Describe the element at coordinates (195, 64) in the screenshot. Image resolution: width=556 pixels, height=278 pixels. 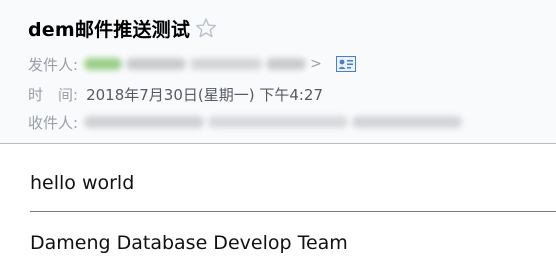
I see `sender-address-redacted` at that location.